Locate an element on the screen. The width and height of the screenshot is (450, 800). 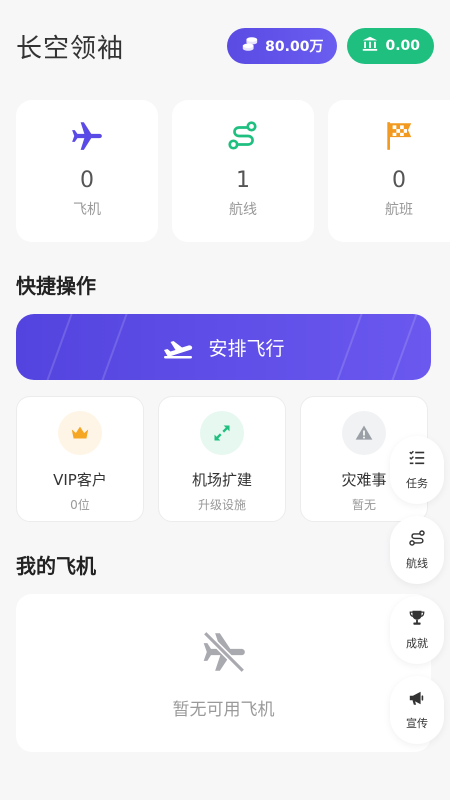
app-title: 长空领袖 is located at coordinates (70, 48).